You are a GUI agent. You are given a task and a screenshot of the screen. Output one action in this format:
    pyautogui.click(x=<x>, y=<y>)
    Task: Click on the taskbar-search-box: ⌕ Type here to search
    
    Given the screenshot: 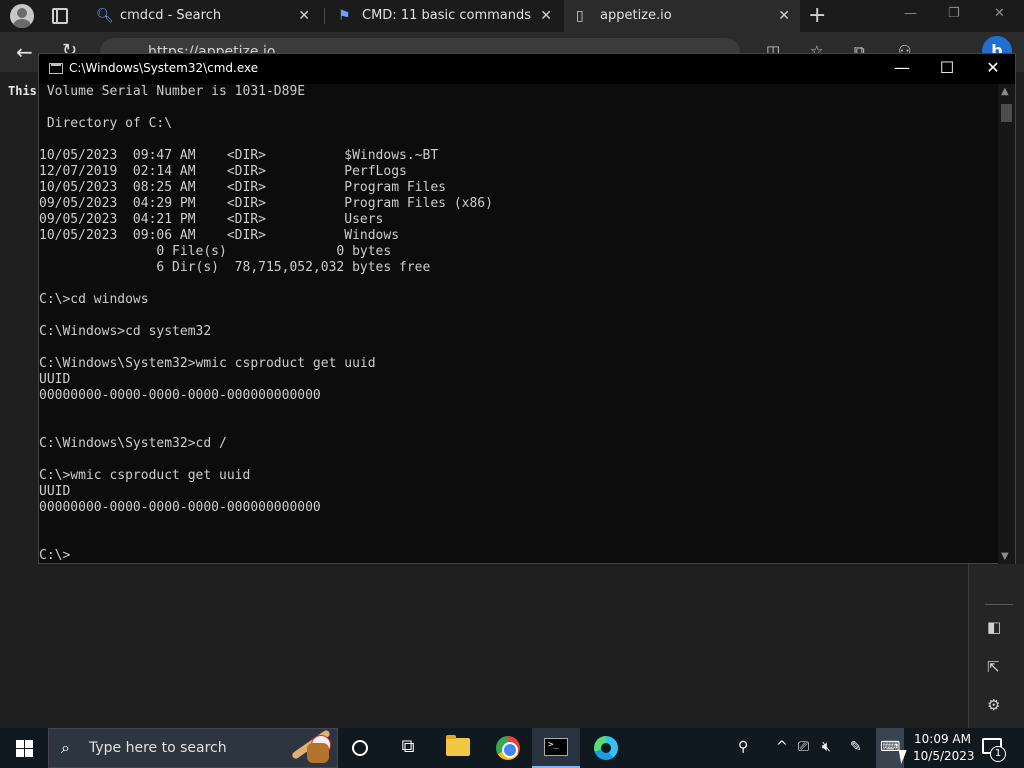 What is the action you would take?
    pyautogui.click(x=193, y=748)
    